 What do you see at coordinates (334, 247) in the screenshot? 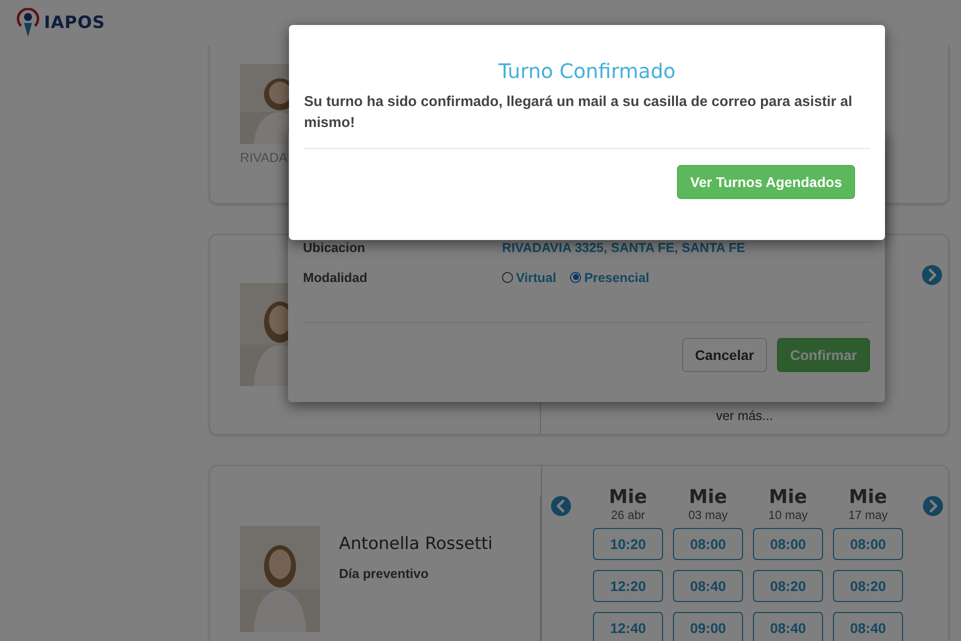
I see `field-label: Ubicacion` at bounding box center [334, 247].